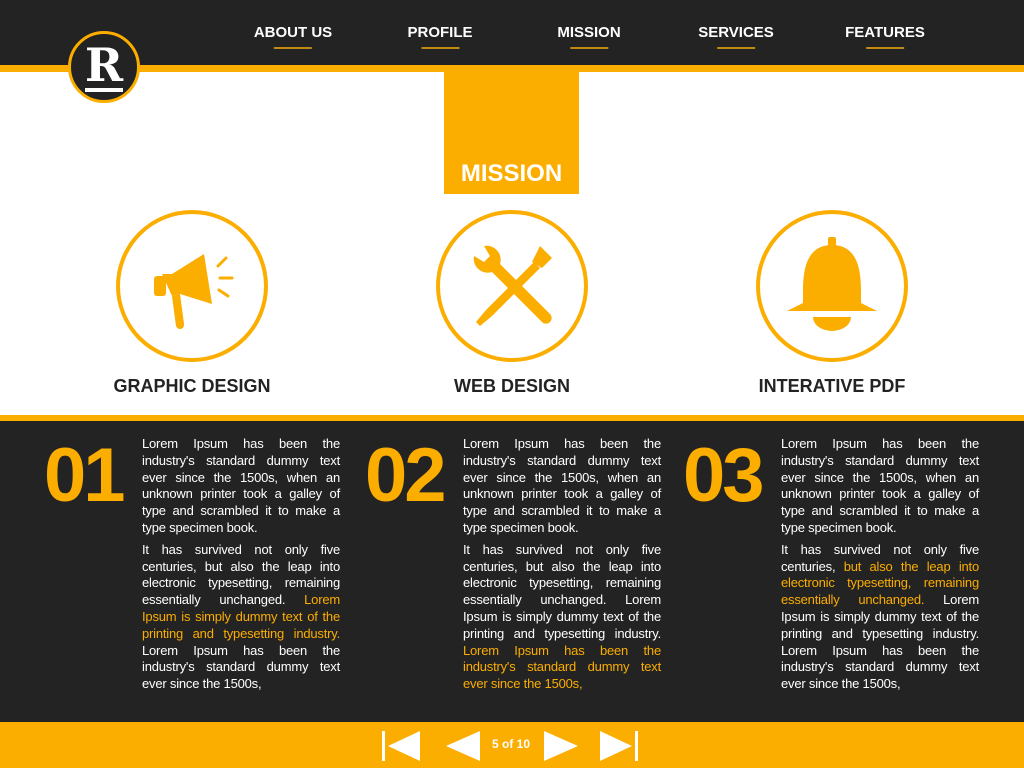 The width and height of the screenshot is (1024, 768). I want to click on service-interactive-pdf: INTERATIVE PDF, so click(832, 303).